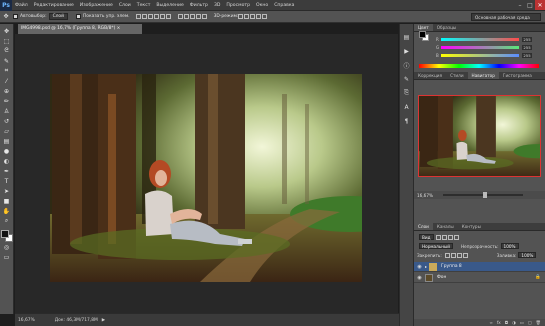 This screenshot has height=326, width=545. I want to click on blue-slider: B 255, so click(486, 55).